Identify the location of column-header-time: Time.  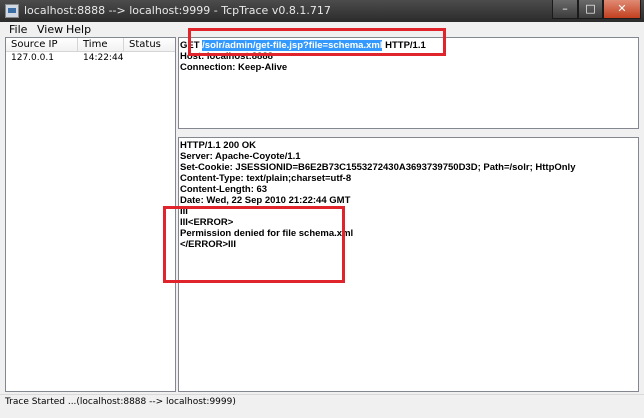
(101, 44).